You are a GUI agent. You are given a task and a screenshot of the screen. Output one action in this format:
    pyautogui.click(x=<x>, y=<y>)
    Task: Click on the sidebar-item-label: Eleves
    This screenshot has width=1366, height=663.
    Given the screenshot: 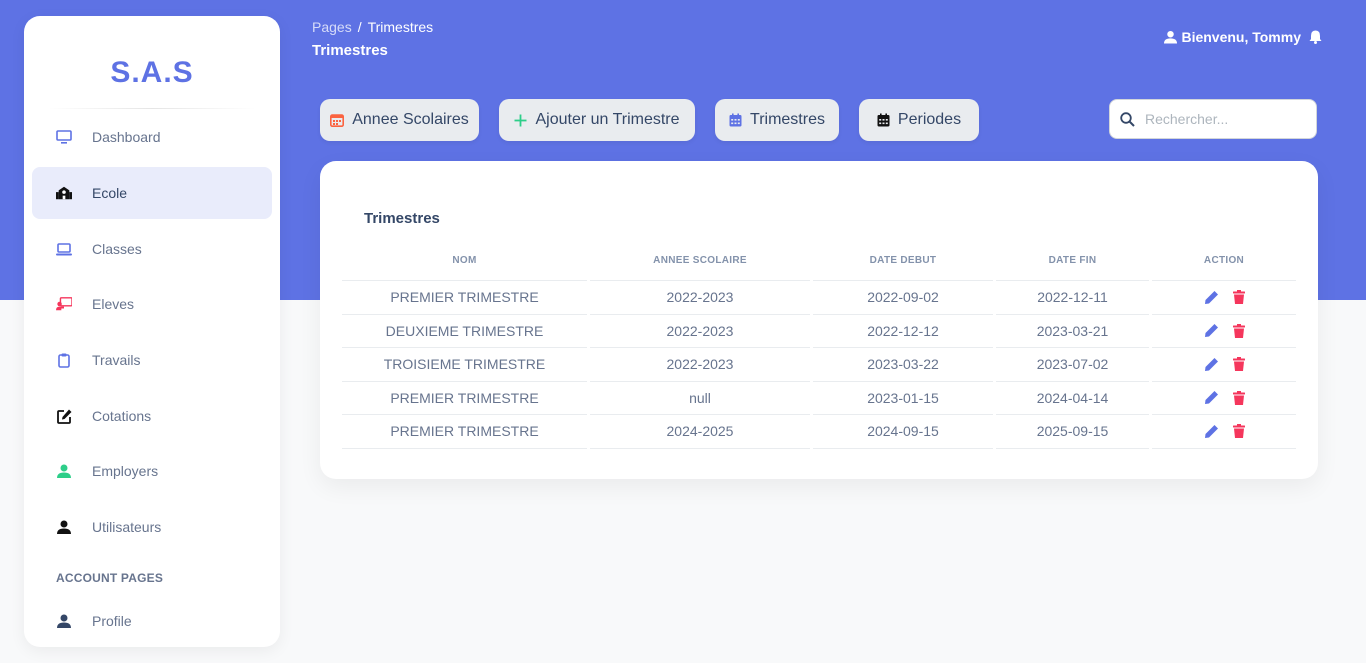 What is the action you would take?
    pyautogui.click(x=113, y=304)
    